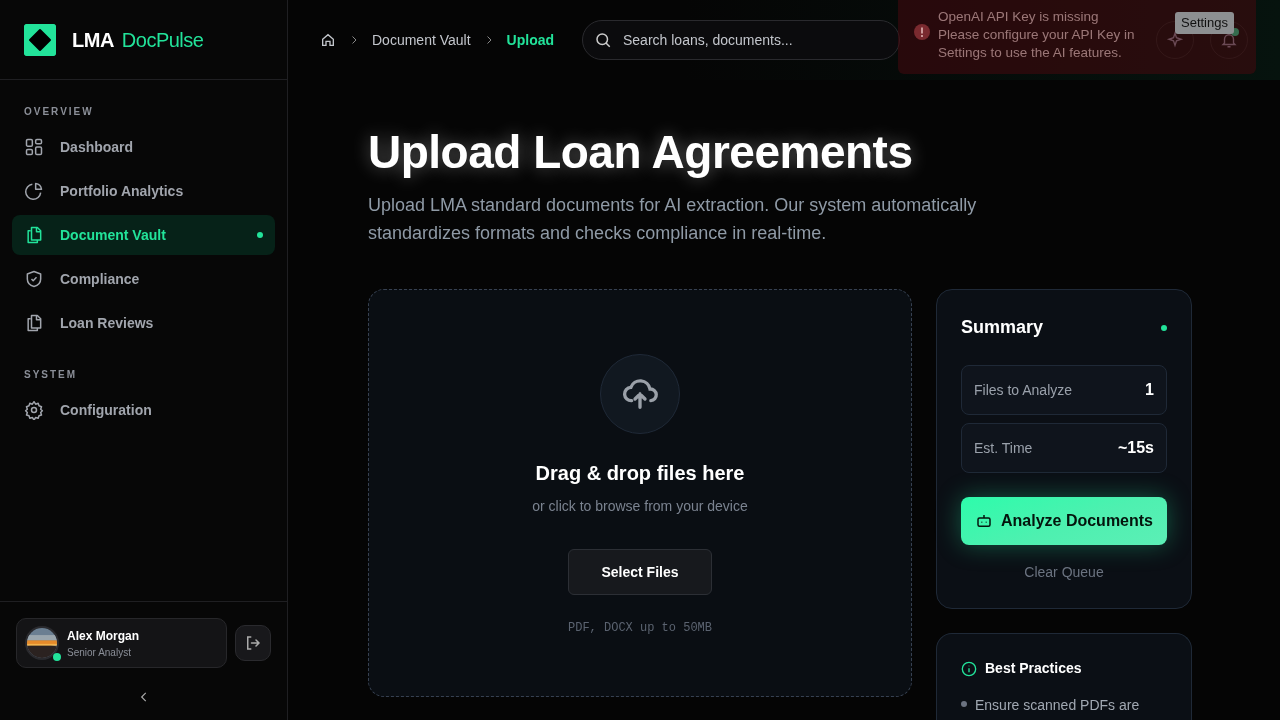  What do you see at coordinates (1064, 572) in the screenshot?
I see `clear-queue-button: Clear Queue` at bounding box center [1064, 572].